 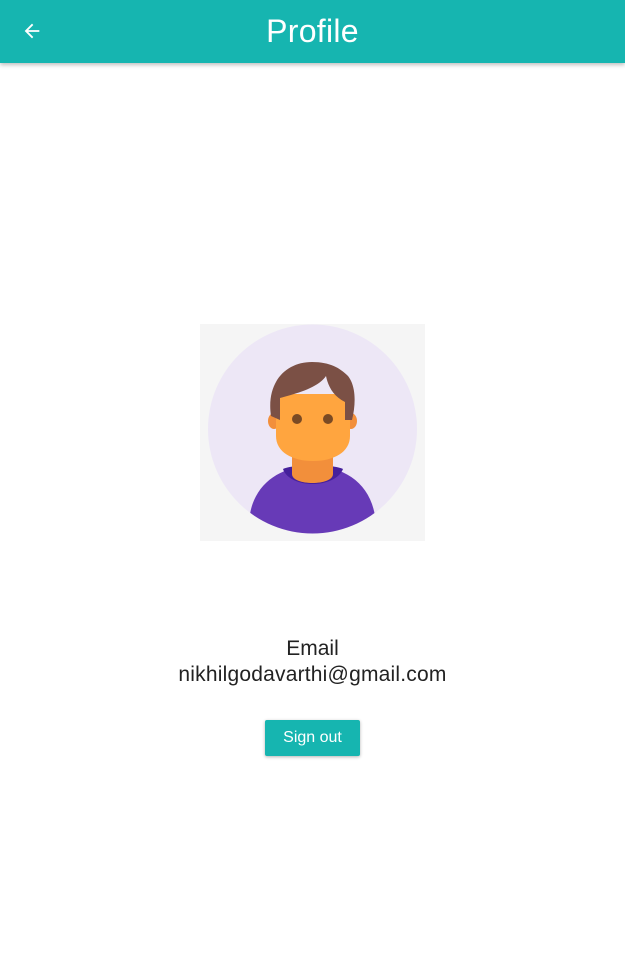 I want to click on avatar, so click(x=312, y=432).